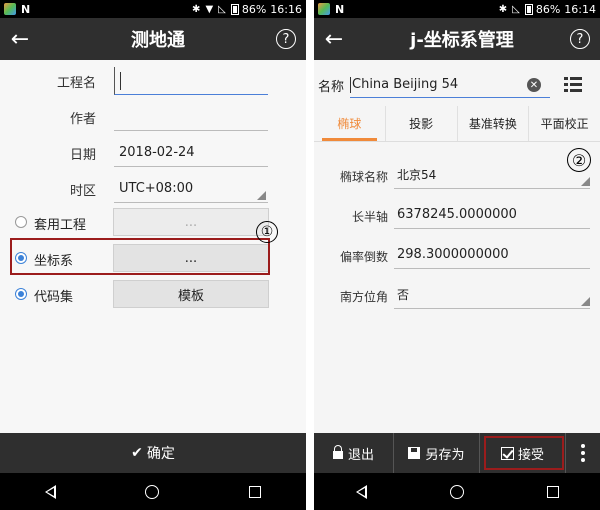 The height and width of the screenshot is (510, 600). Describe the element at coordinates (350, 123) in the screenshot. I see `tab-ellipsoid: 椭球` at that location.